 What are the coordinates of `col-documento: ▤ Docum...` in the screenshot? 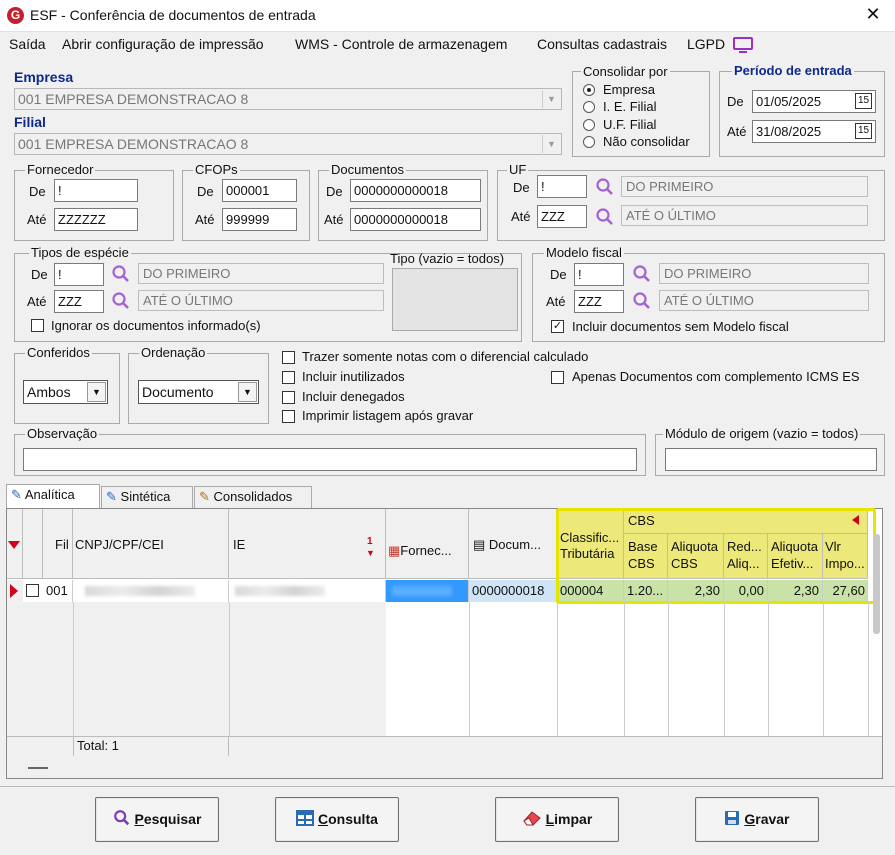 It's located at (513, 544).